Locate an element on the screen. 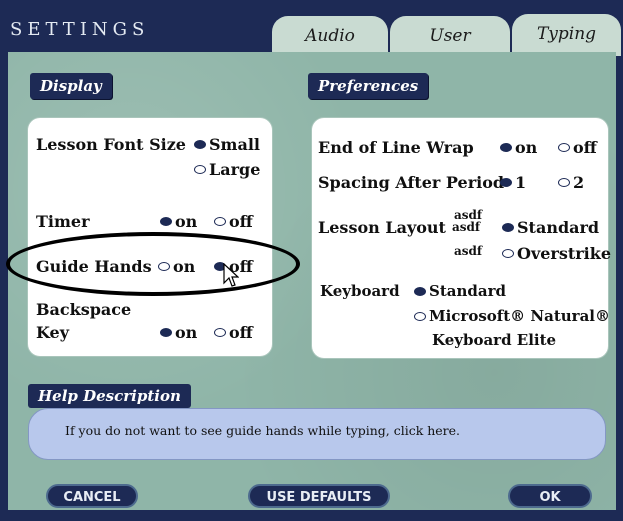 The image size is (623, 521). use-defaults-button: USE DEFAULTS is located at coordinates (319, 496).